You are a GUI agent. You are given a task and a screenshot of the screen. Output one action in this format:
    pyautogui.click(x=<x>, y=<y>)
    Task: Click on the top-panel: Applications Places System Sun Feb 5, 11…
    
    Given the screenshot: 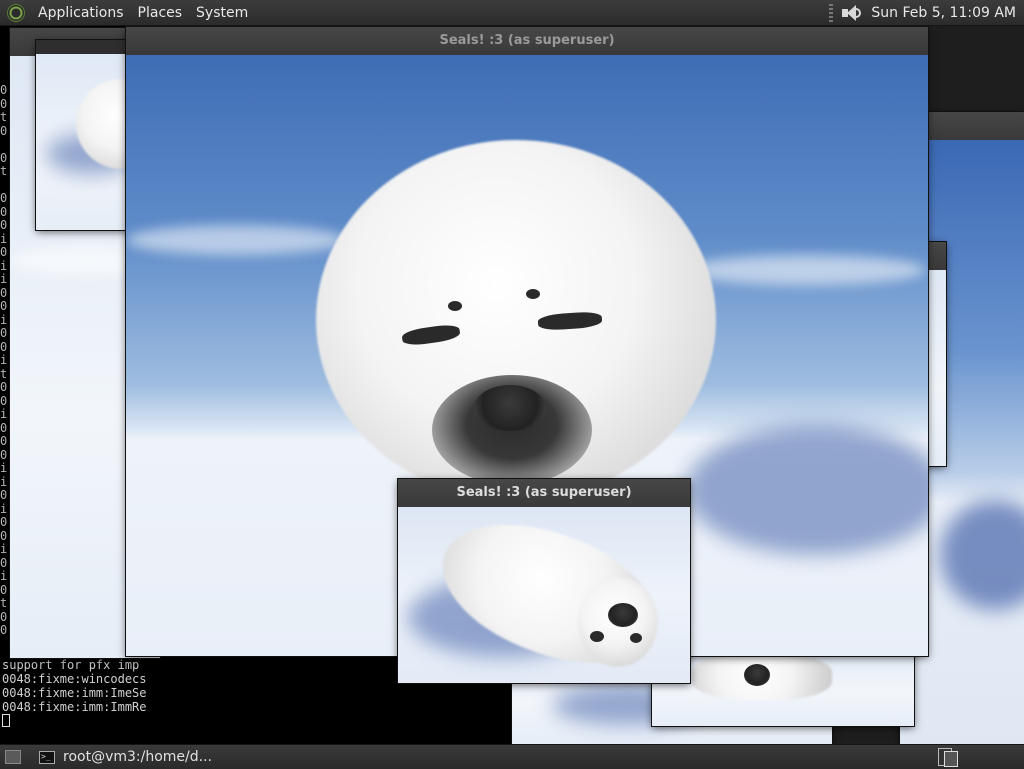 What is the action you would take?
    pyautogui.click(x=512, y=13)
    